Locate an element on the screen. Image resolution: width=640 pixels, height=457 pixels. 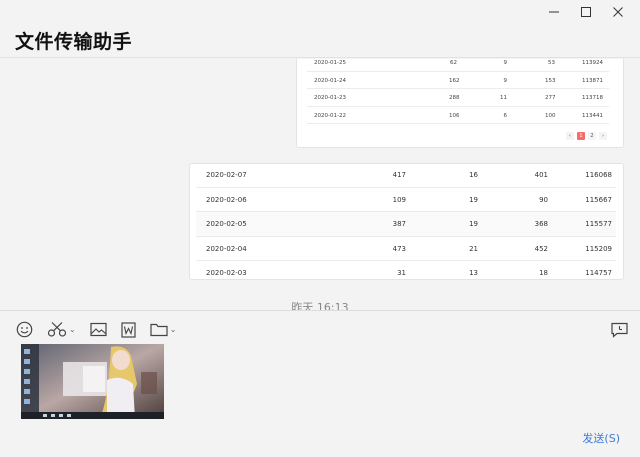
maximize-icon is located at coordinates (586, 12).